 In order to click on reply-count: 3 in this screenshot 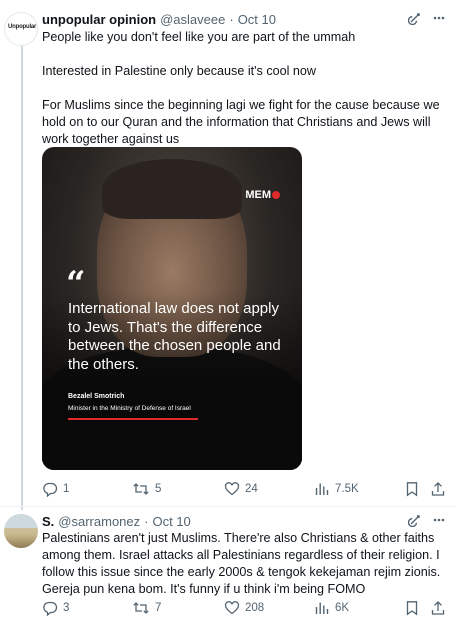, I will do `click(66, 608)`.